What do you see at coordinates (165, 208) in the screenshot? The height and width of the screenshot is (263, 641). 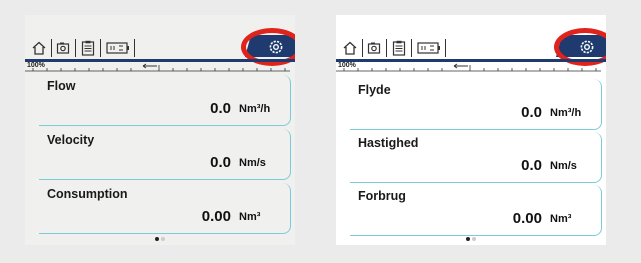 I see `consumption-panel: Consumption 0.00 Nm³` at bounding box center [165, 208].